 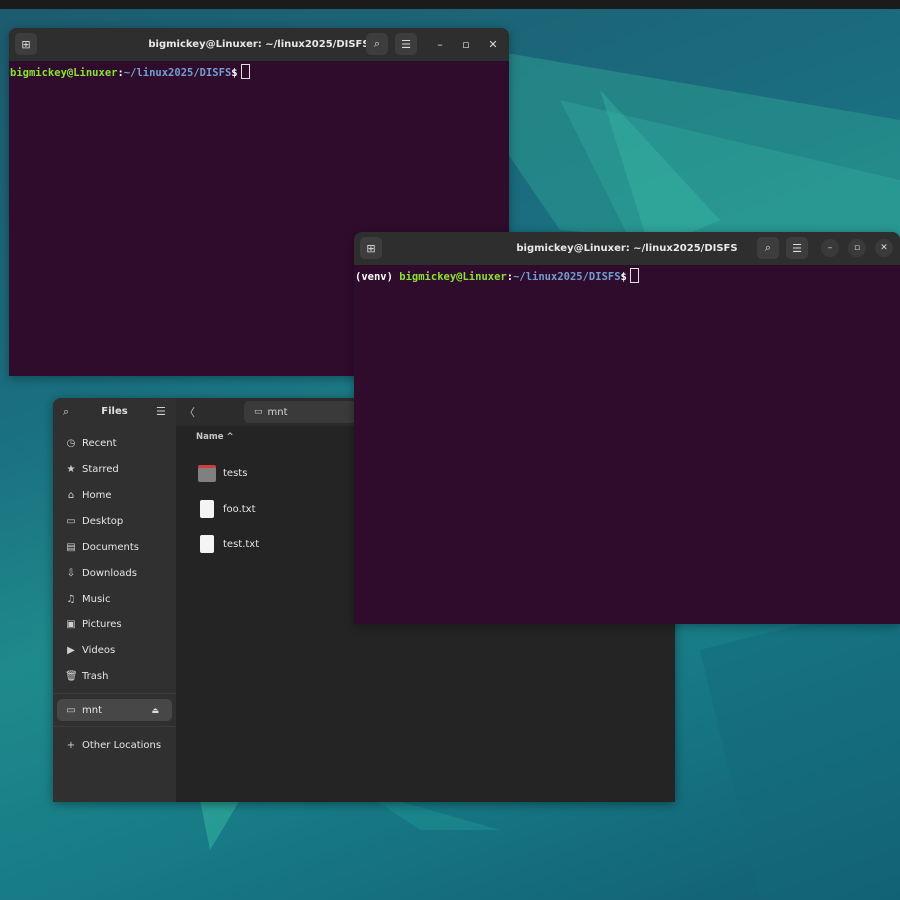 I want to click on sidebar-item-label: Pictures, so click(x=102, y=624).